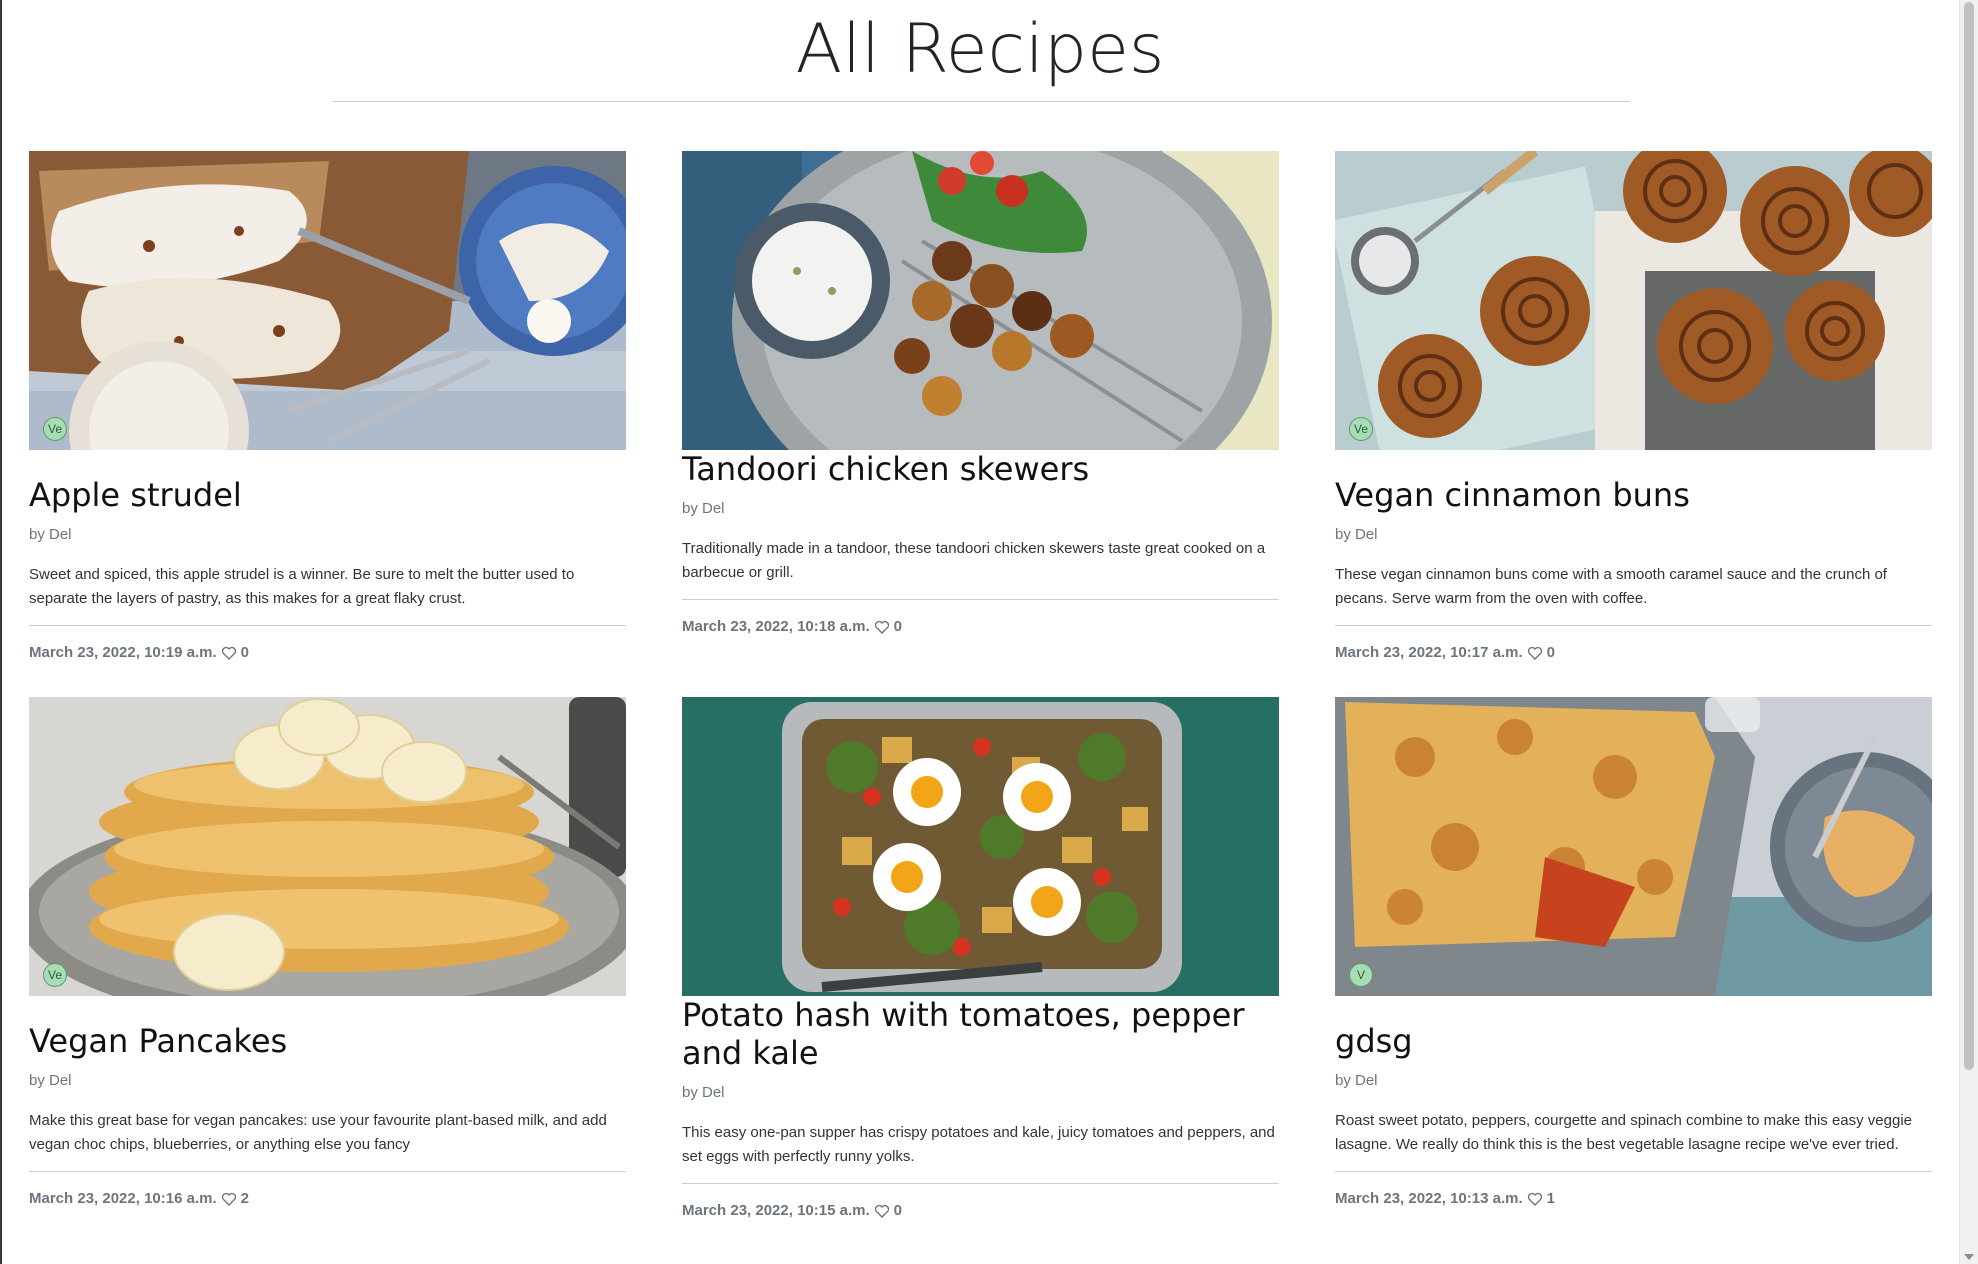 The image size is (1978, 1264). I want to click on title-divider, so click(981, 101).